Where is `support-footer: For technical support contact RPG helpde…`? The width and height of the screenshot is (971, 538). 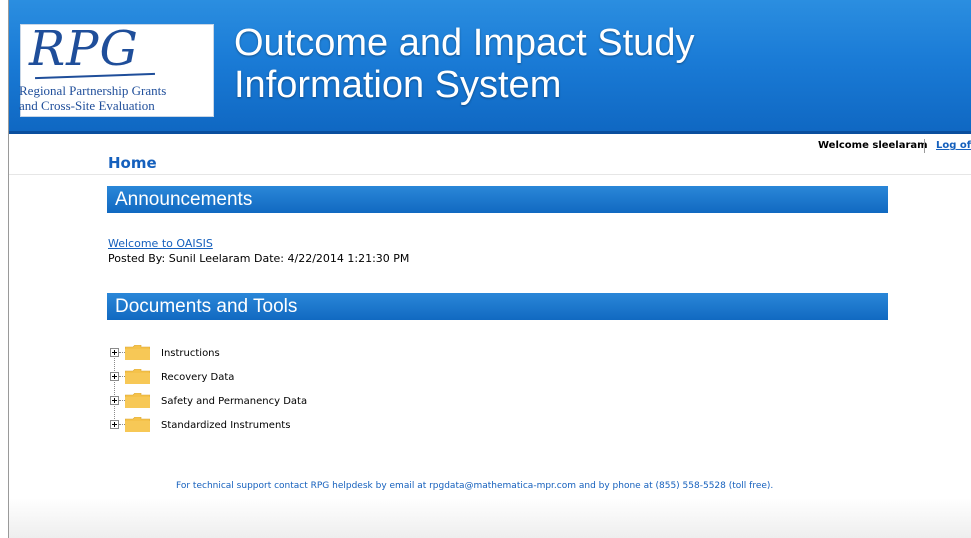 support-footer: For technical support contact RPG helpde… is located at coordinates (475, 486).